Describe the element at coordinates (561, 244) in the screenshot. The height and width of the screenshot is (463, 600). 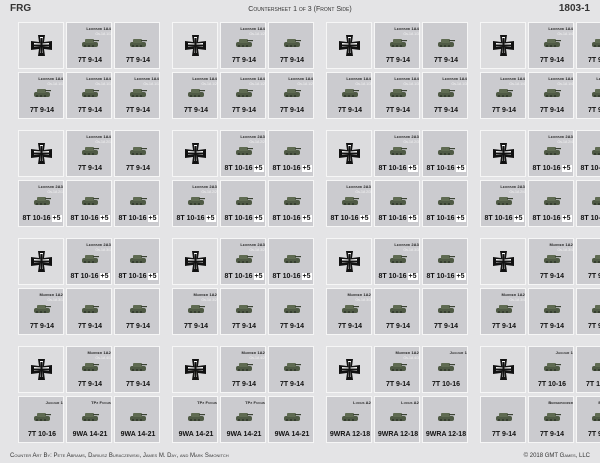
I see `unit-name: Marder 1A2` at that location.